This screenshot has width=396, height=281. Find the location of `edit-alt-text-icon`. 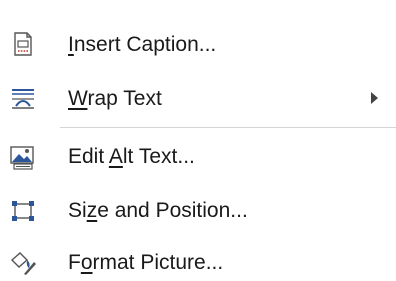

edit-alt-text-icon is located at coordinates (23, 157).